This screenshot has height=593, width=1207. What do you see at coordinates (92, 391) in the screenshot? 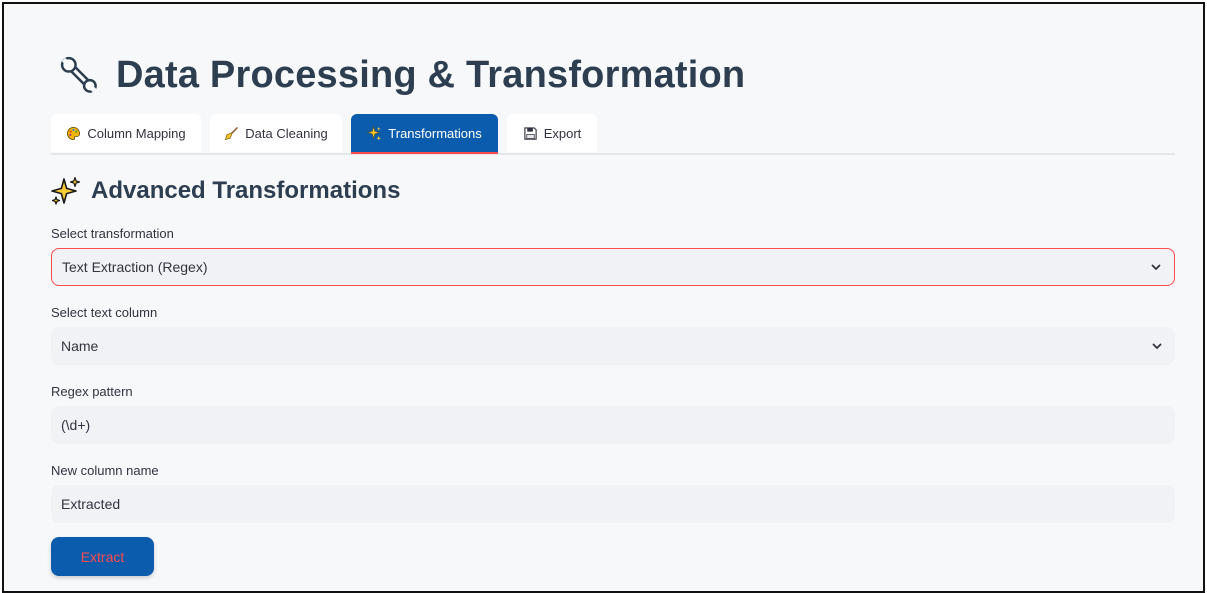
I see `regex-label: Regex pattern` at bounding box center [92, 391].